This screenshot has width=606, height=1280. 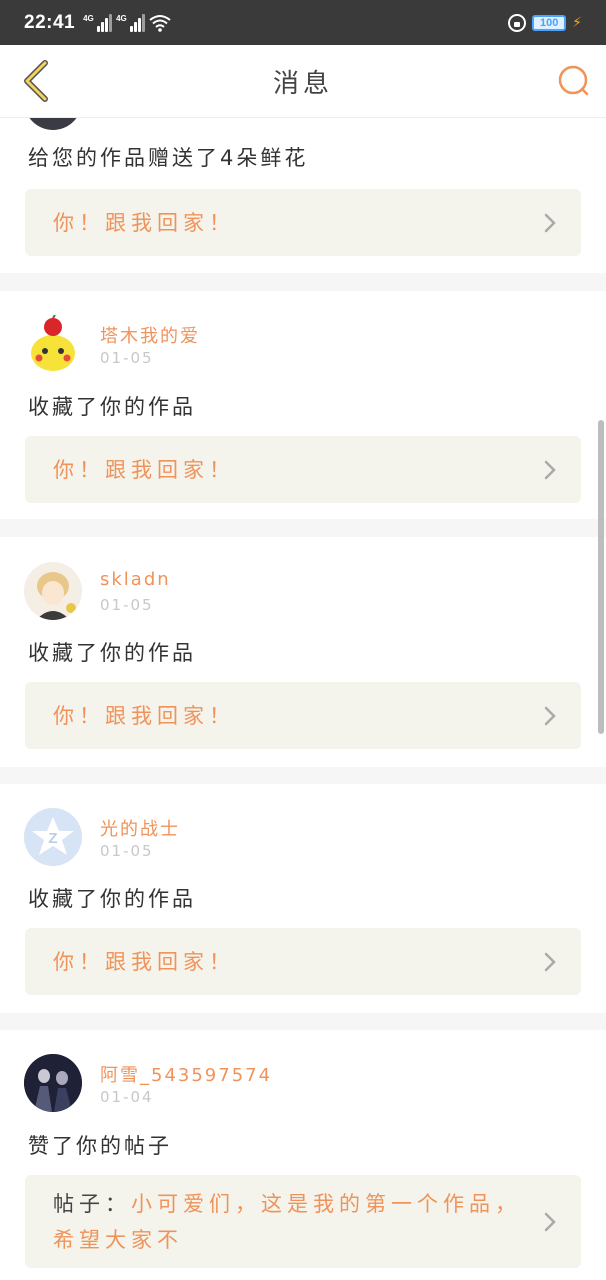 I want to click on status-right: 100 ⚡, so click(x=545, y=22).